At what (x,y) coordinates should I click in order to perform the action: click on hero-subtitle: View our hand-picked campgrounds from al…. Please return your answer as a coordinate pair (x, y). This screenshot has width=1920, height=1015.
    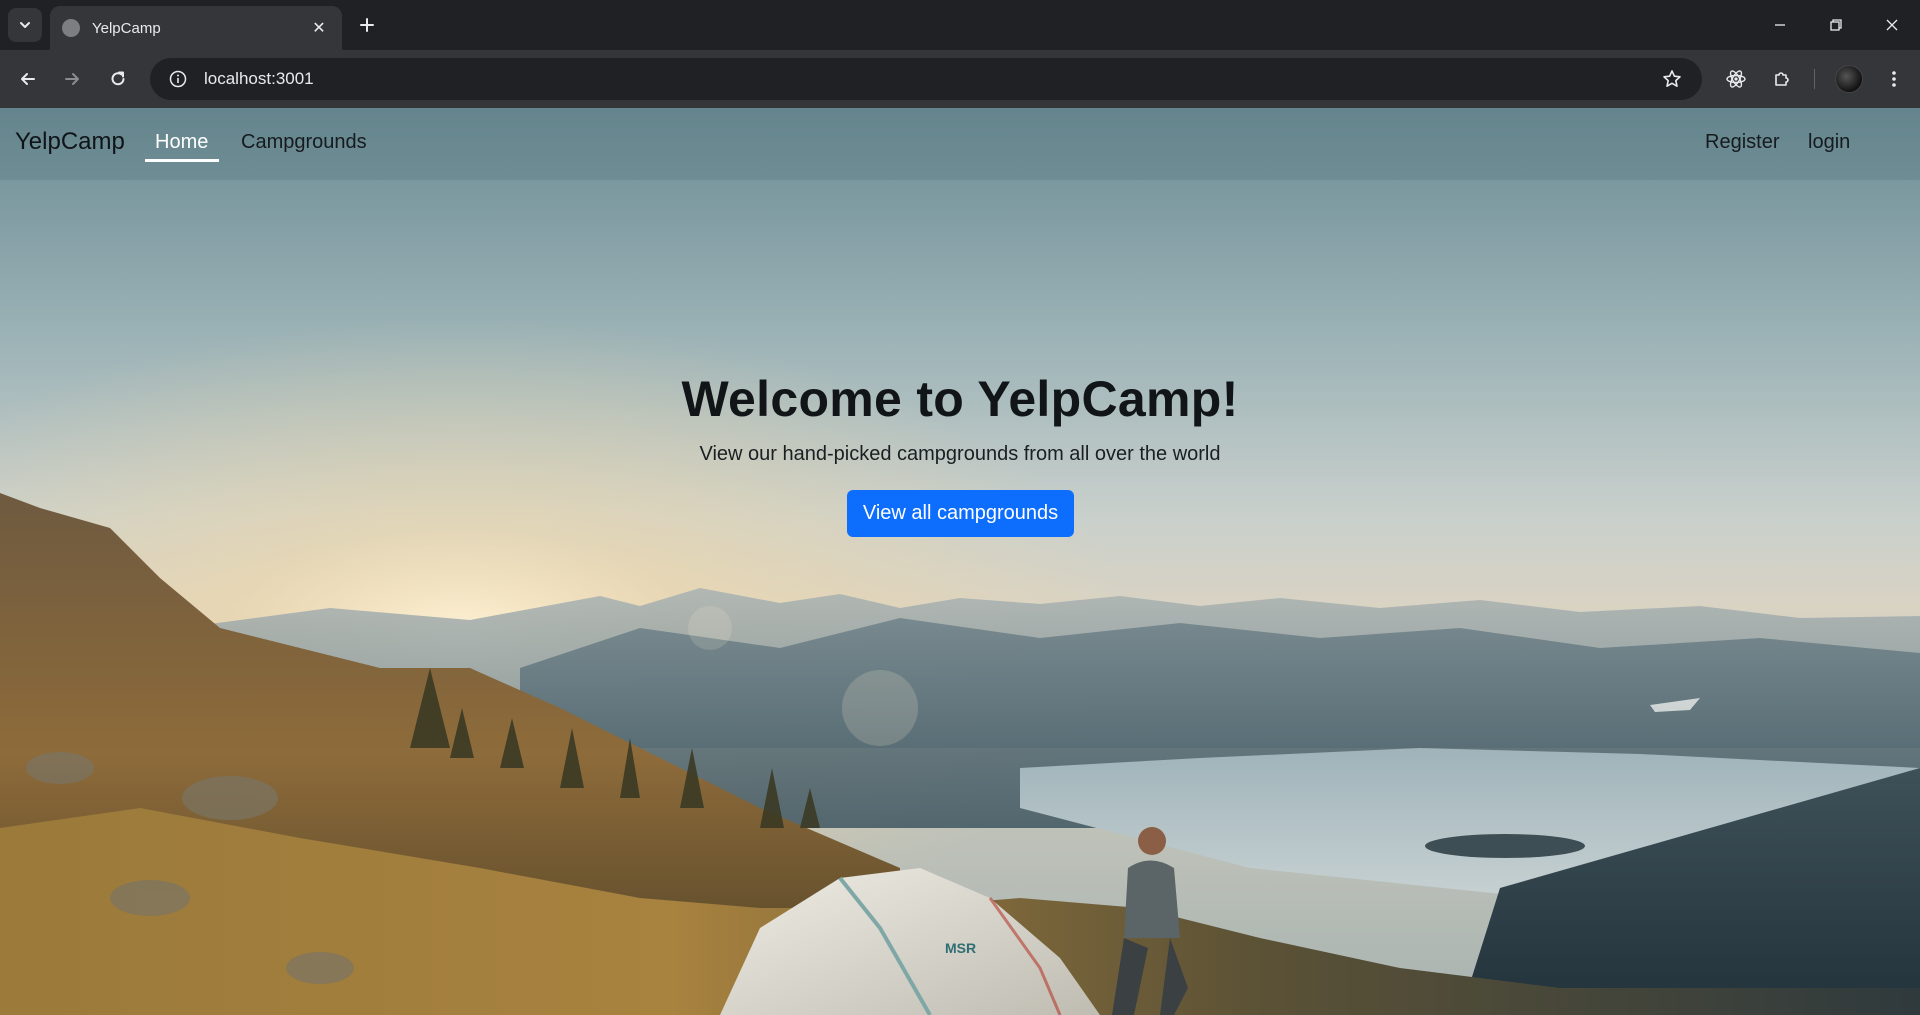
    Looking at the image, I should click on (960, 454).